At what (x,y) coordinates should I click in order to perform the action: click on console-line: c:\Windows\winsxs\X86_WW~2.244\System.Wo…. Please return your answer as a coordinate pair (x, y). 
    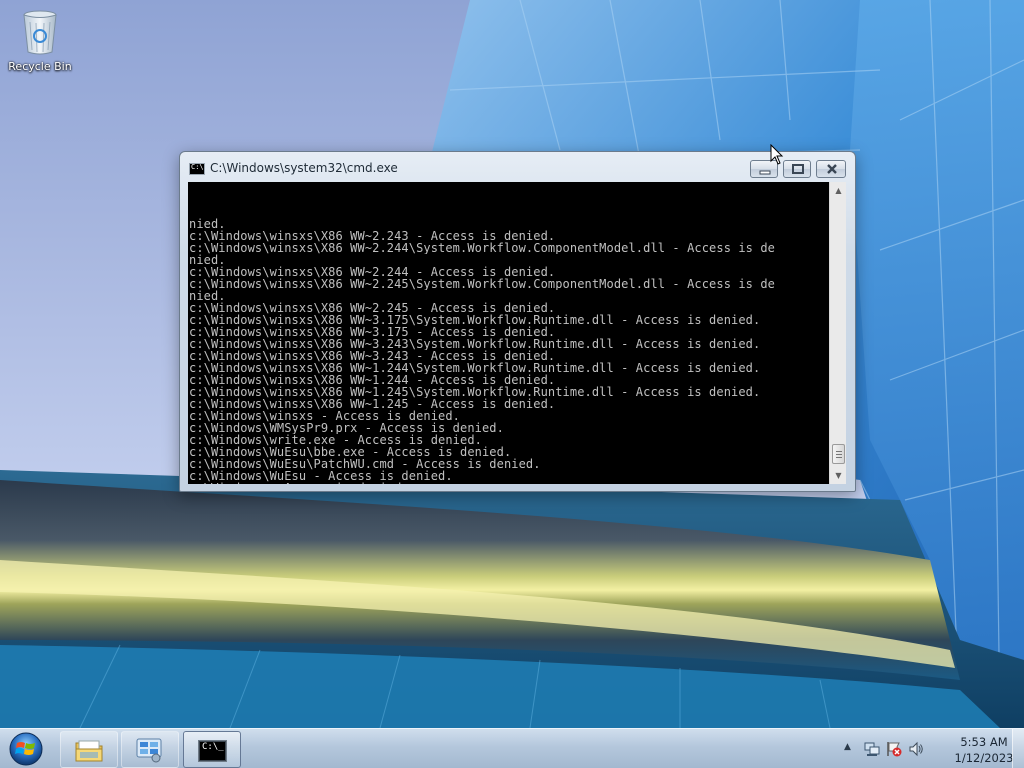
    Looking at the image, I should click on (482, 248).